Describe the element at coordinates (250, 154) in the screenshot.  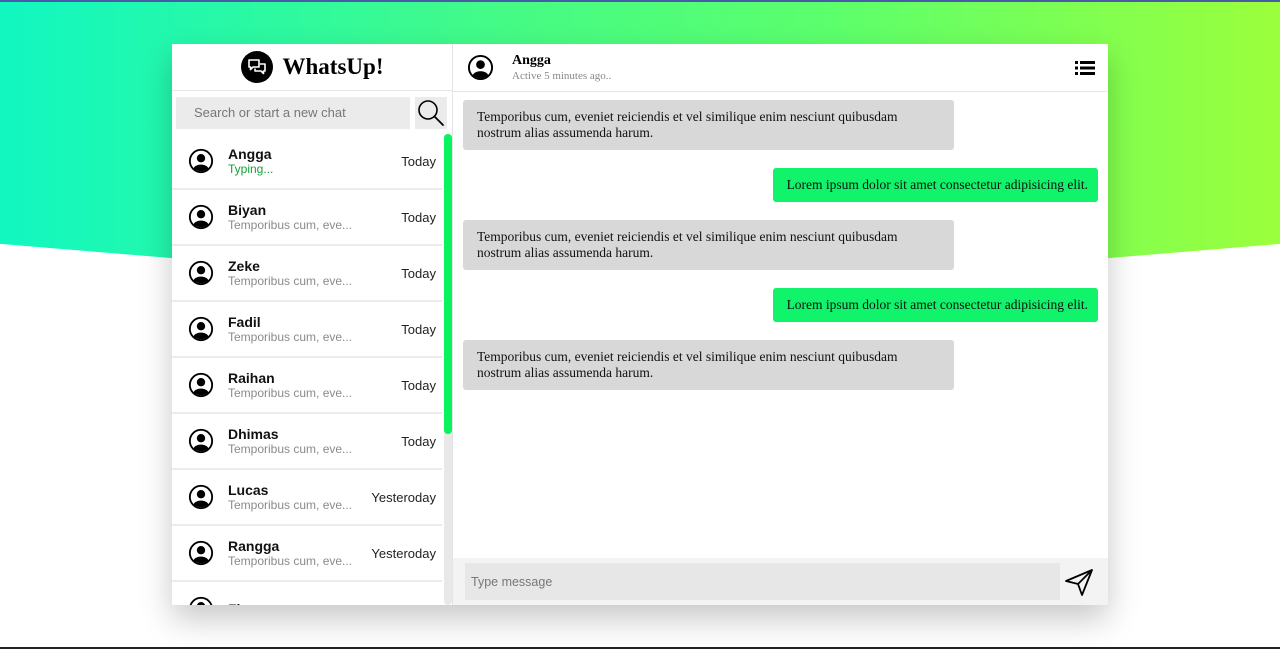
I see `chat-name: Angga` at that location.